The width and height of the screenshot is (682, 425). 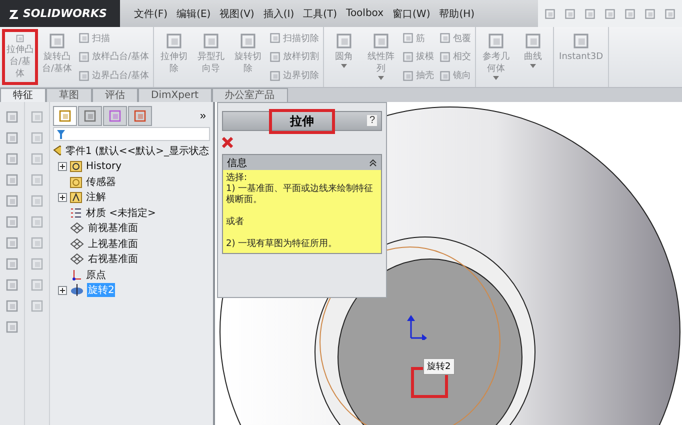 What do you see at coordinates (76, 197) in the screenshot?
I see `letter-folder-icon` at bounding box center [76, 197].